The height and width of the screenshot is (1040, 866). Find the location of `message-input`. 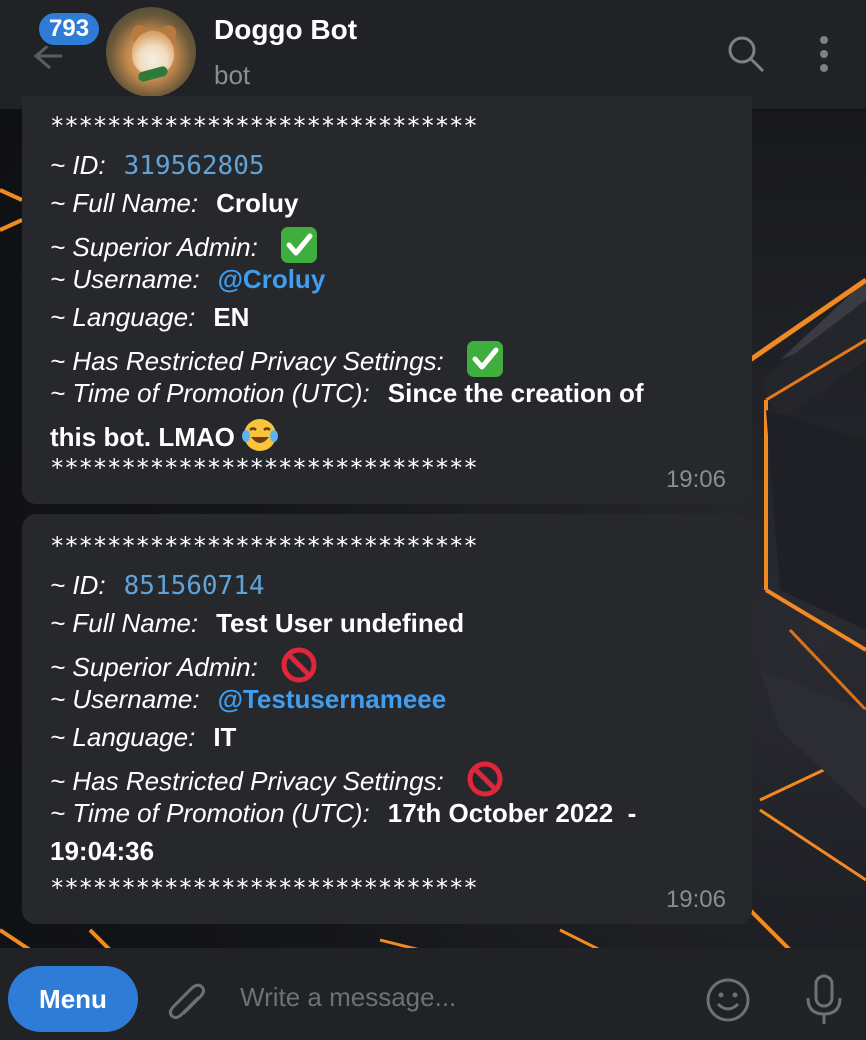

message-input is located at coordinates (460, 997).